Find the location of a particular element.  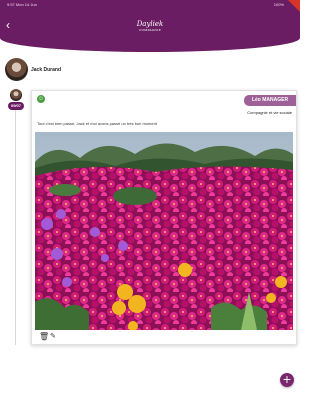

smiley-icon: ☺ is located at coordinates (41, 99).